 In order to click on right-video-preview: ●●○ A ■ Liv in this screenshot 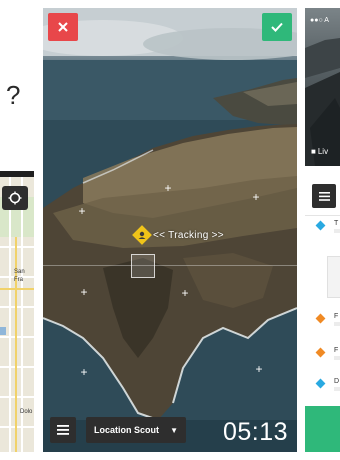, I will do `click(322, 87)`.